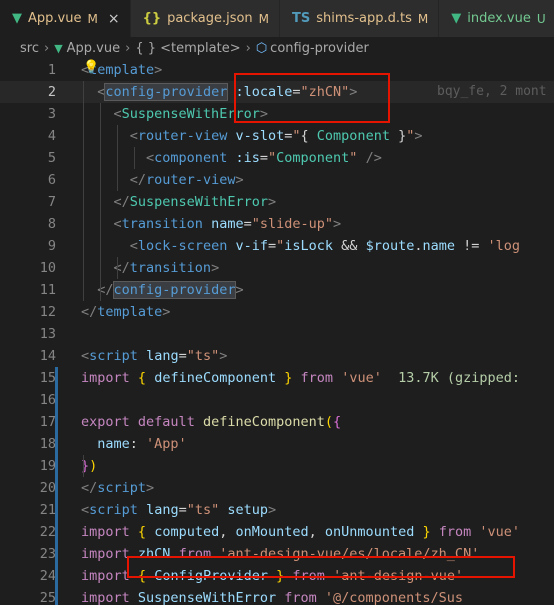 This screenshot has width=554, height=605. Describe the element at coordinates (231, 158) in the screenshot. I see `code-text: <component :is="Component" />` at that location.